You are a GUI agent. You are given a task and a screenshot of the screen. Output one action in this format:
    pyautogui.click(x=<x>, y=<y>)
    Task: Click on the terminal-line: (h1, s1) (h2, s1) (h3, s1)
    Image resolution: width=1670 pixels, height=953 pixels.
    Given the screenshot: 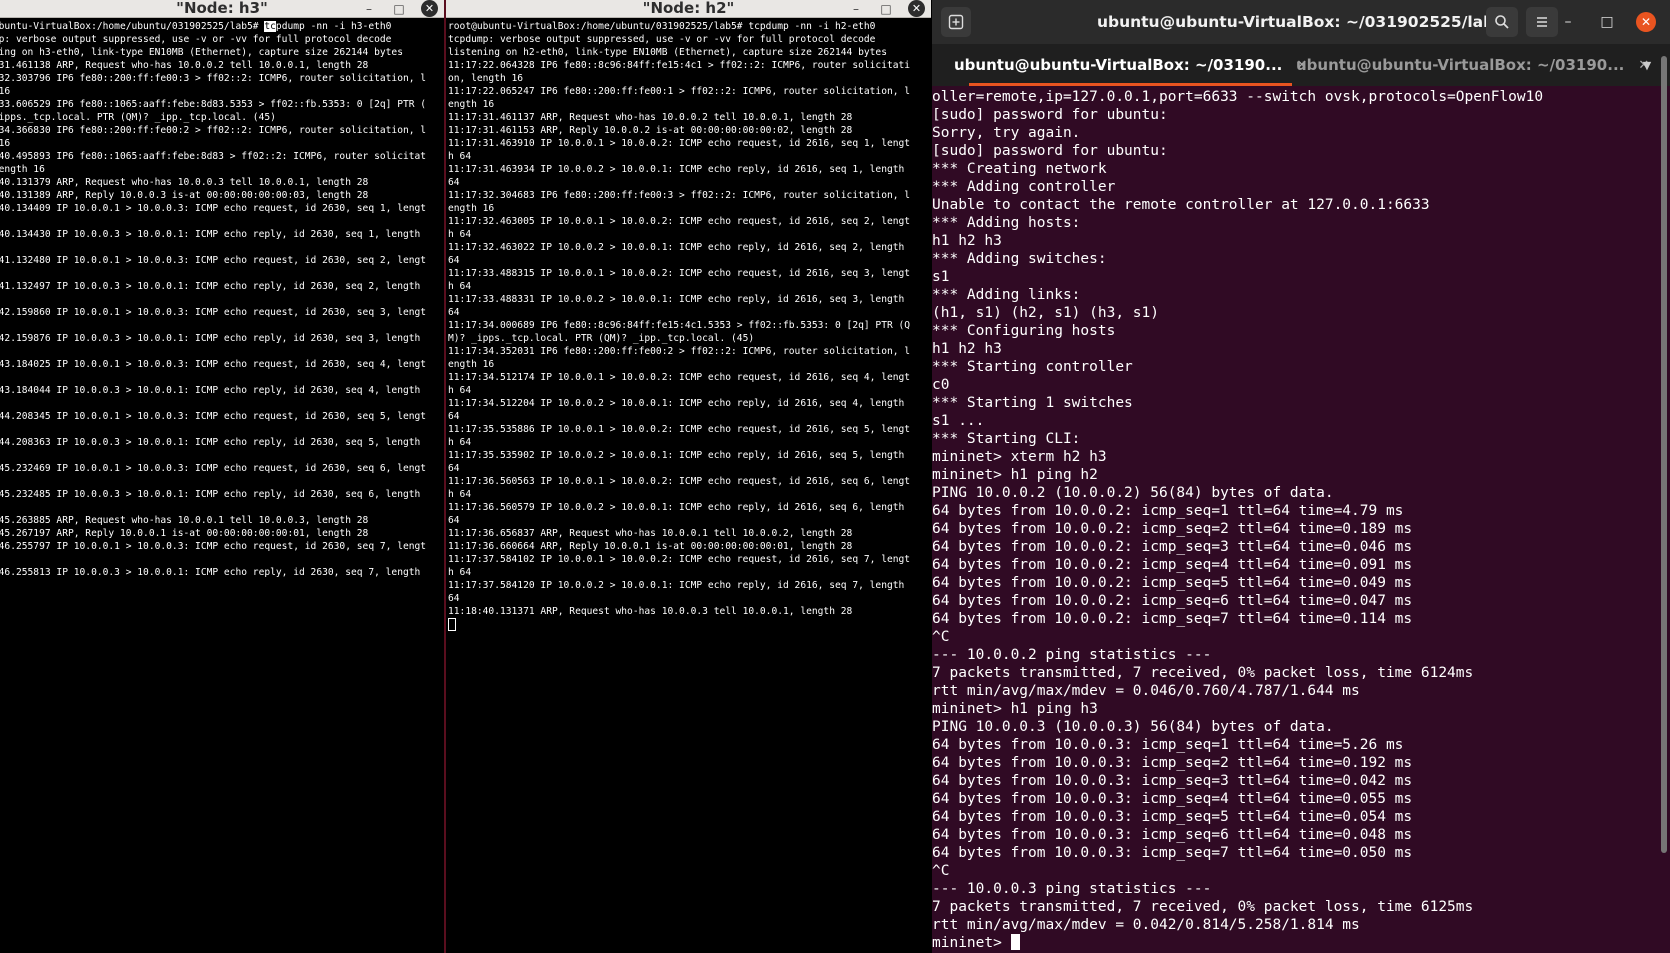 What is the action you would take?
    pyautogui.click(x=1045, y=313)
    